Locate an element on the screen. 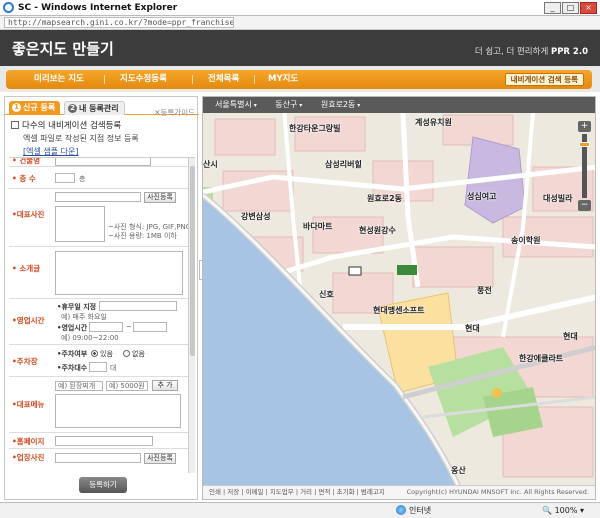 The height and width of the screenshot is (518, 600). map-breadcrumb: 서울특별시 동산구 원효로2동 is located at coordinates (399, 105).